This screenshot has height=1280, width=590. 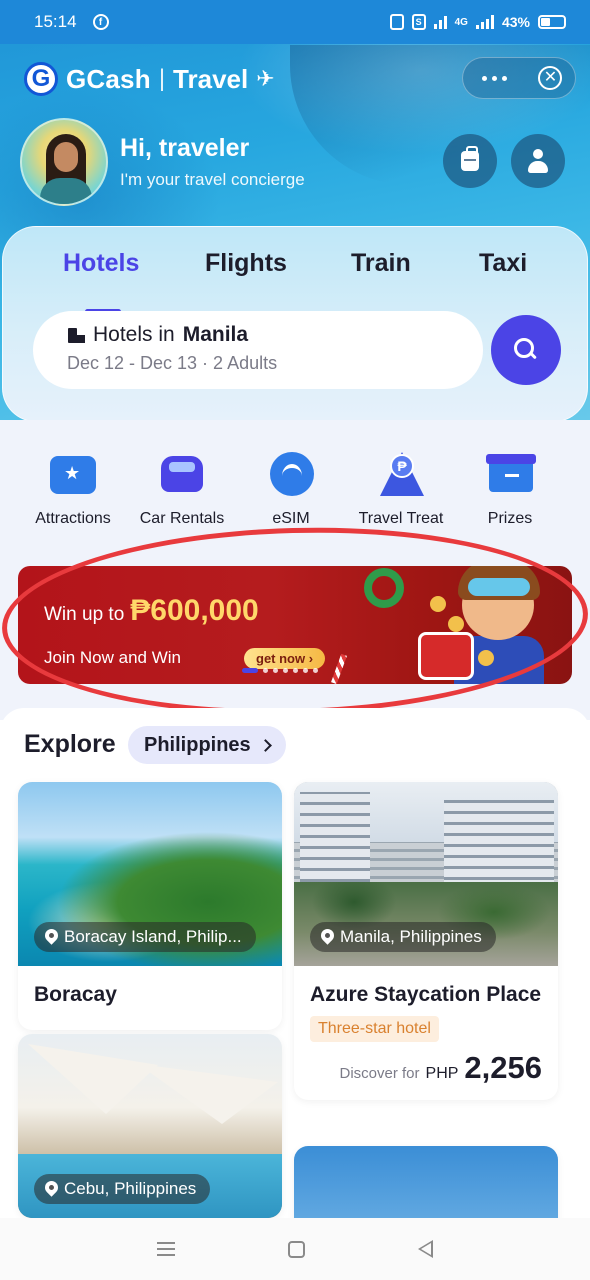 I want to click on brand-name: GCash, so click(x=108, y=78).